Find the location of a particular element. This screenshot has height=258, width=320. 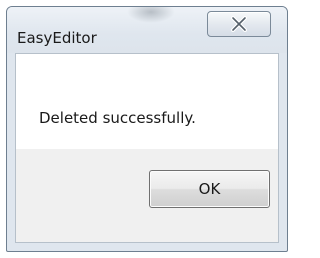

close-icon is located at coordinates (239, 24).